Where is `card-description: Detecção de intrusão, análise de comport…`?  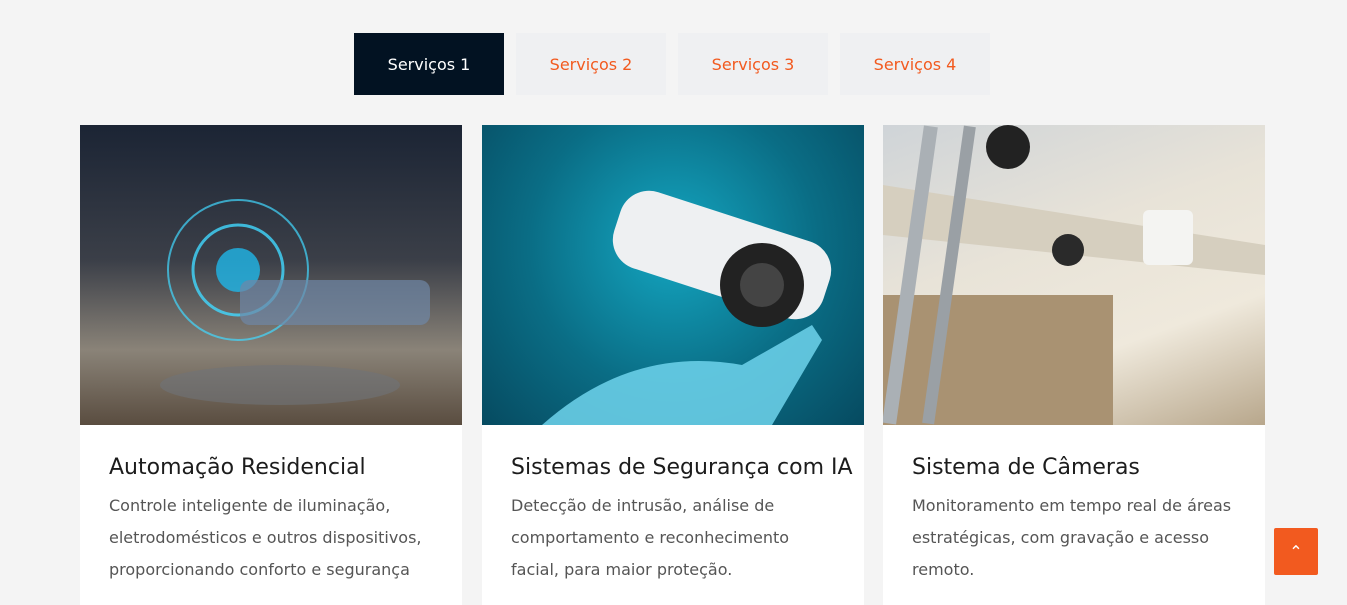
card-description: Detecção de intrusão, análise de comport… is located at coordinates (650, 537).